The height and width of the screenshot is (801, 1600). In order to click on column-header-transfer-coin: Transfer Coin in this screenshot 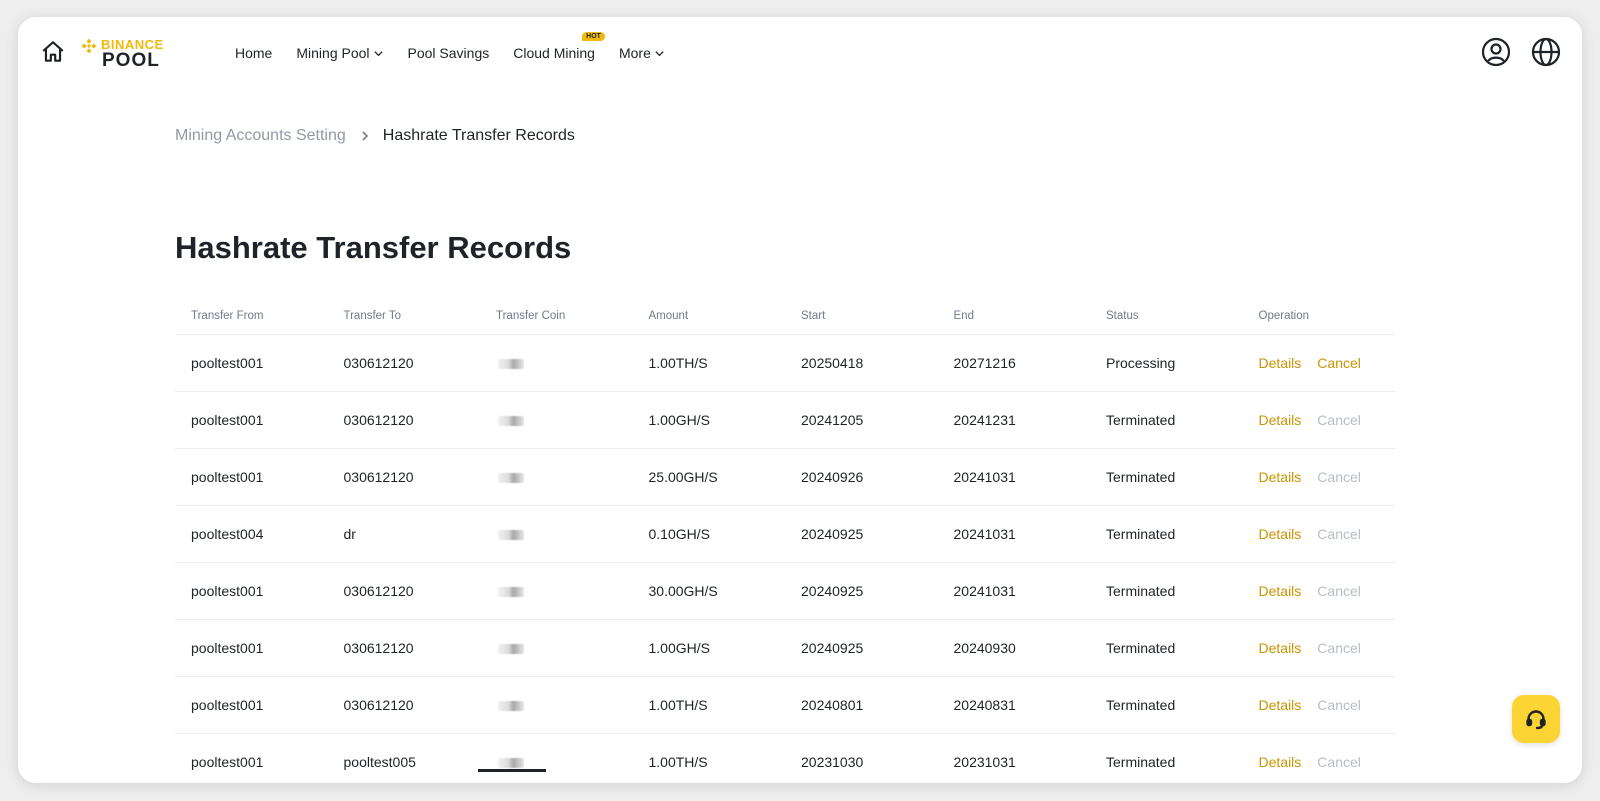, I will do `click(531, 315)`.